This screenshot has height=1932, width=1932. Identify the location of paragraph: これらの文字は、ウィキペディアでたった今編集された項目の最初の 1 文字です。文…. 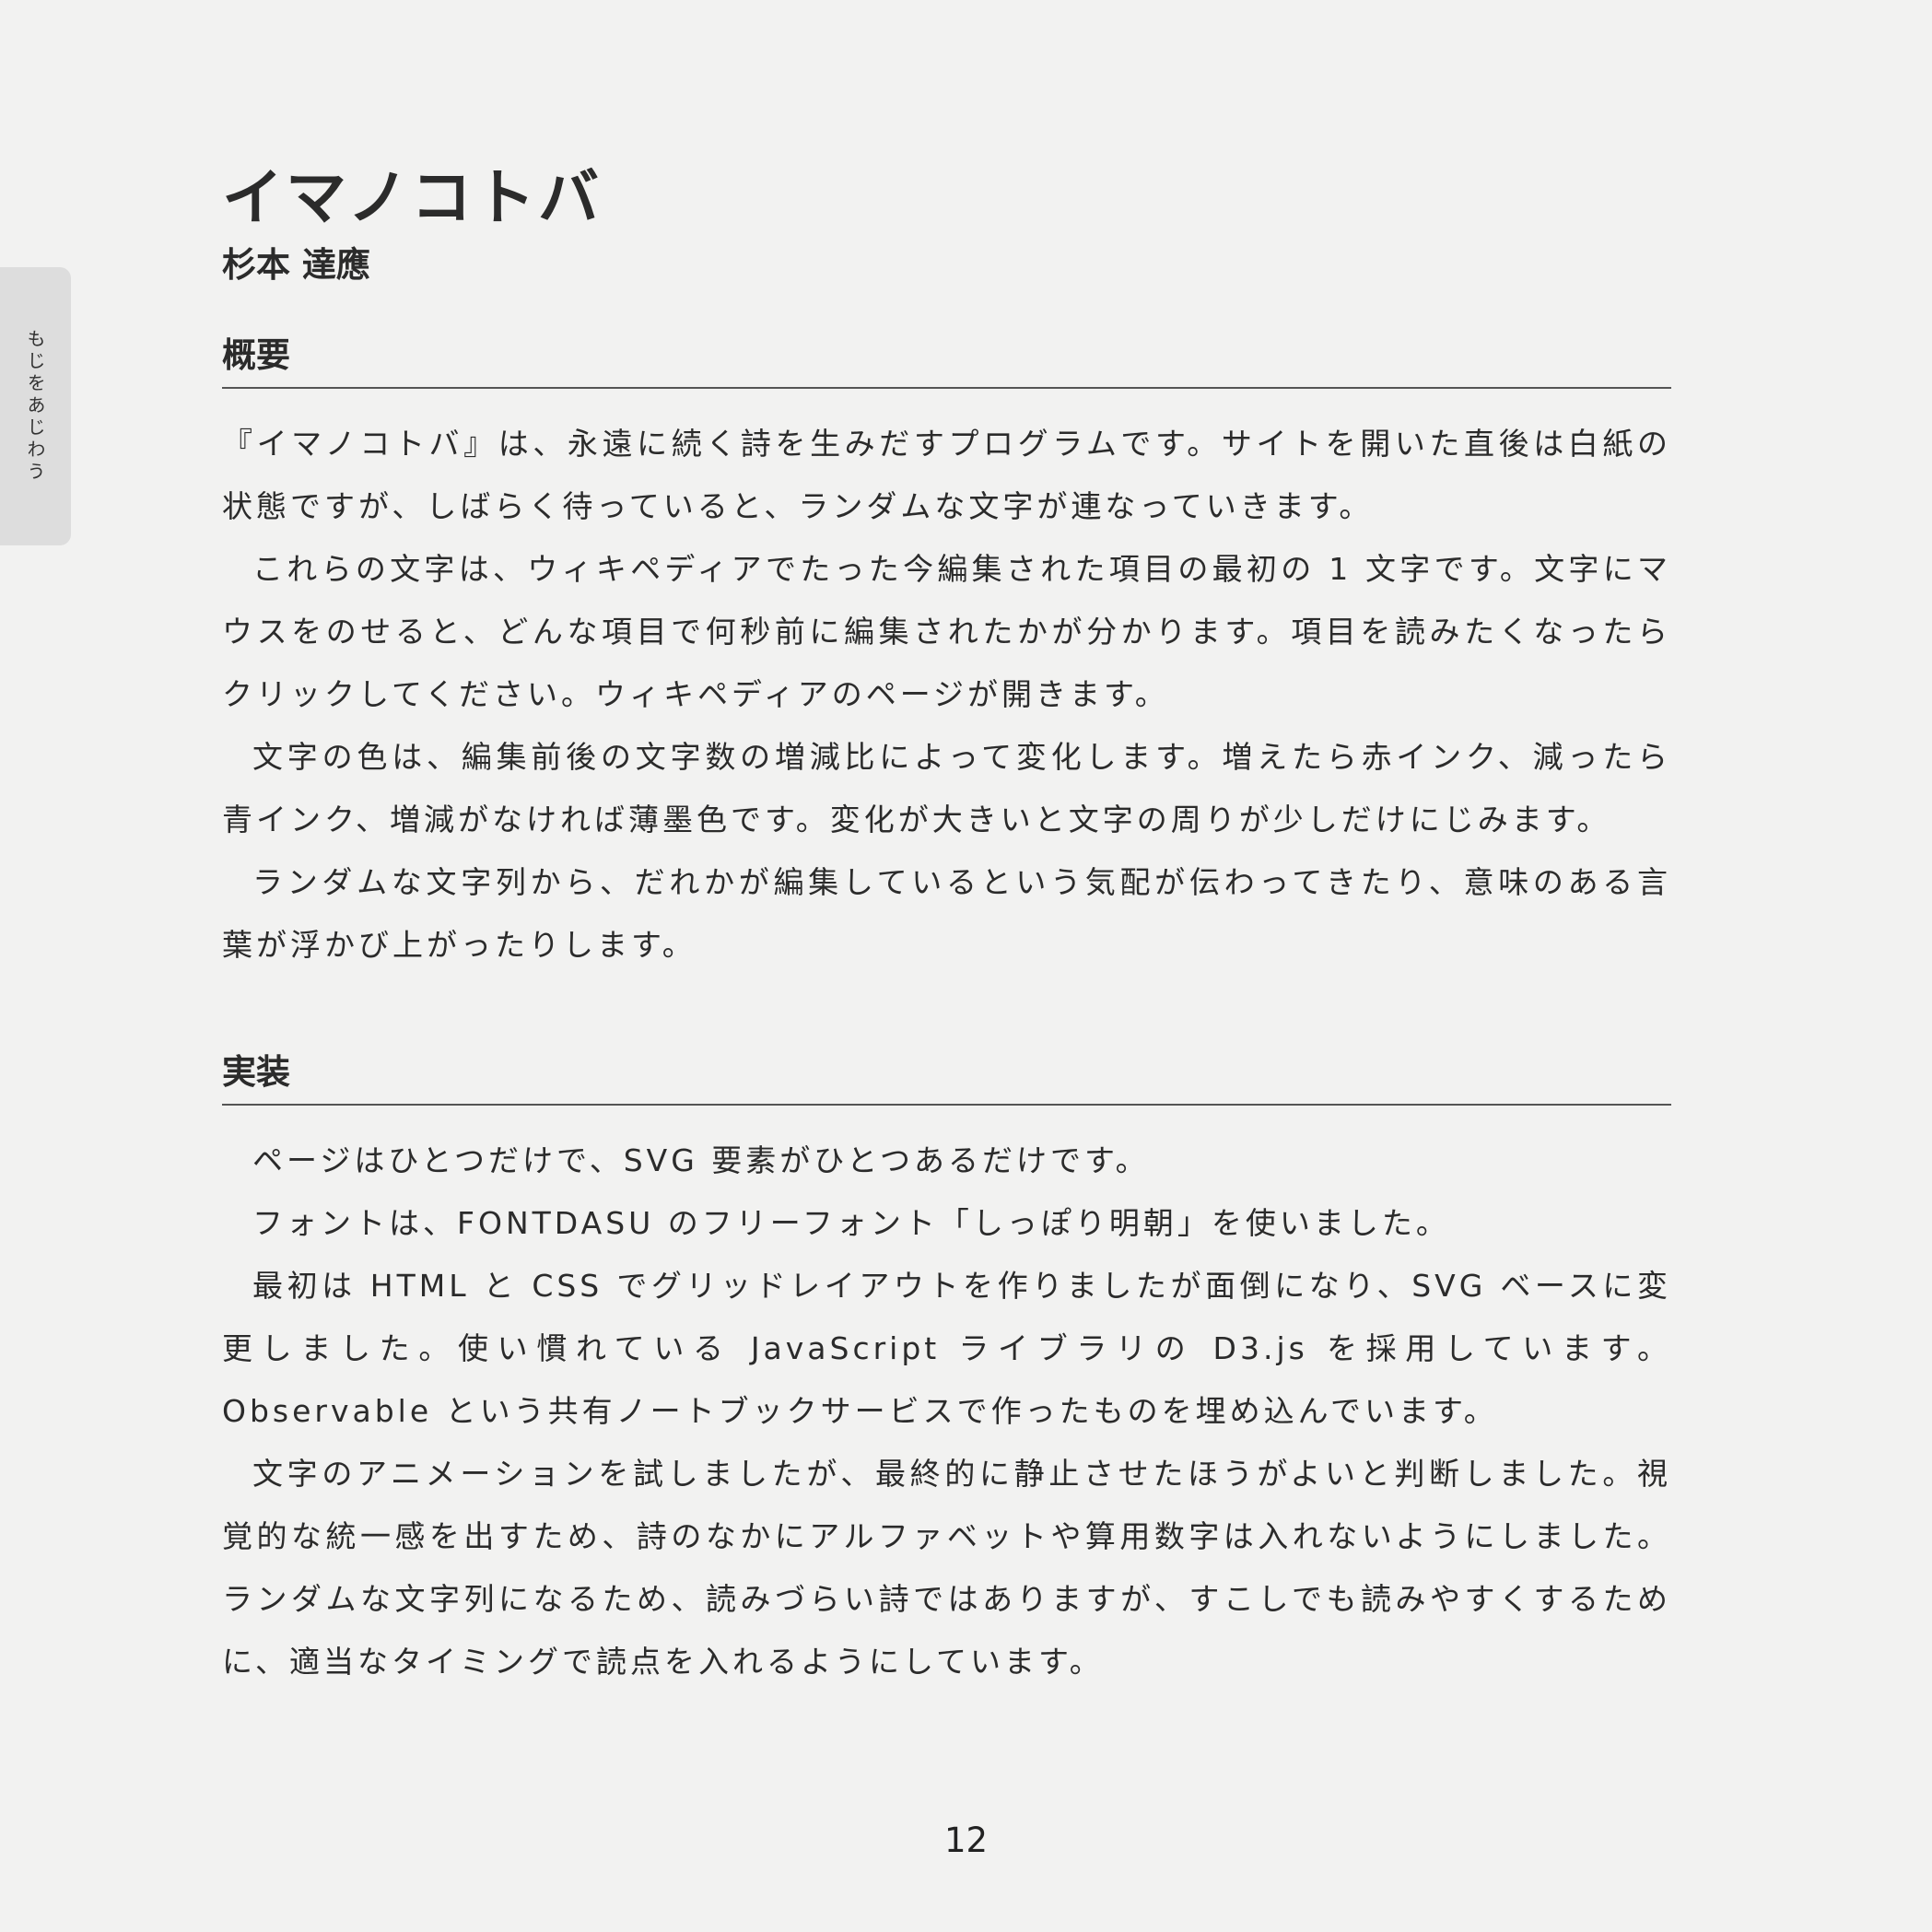
(946, 631).